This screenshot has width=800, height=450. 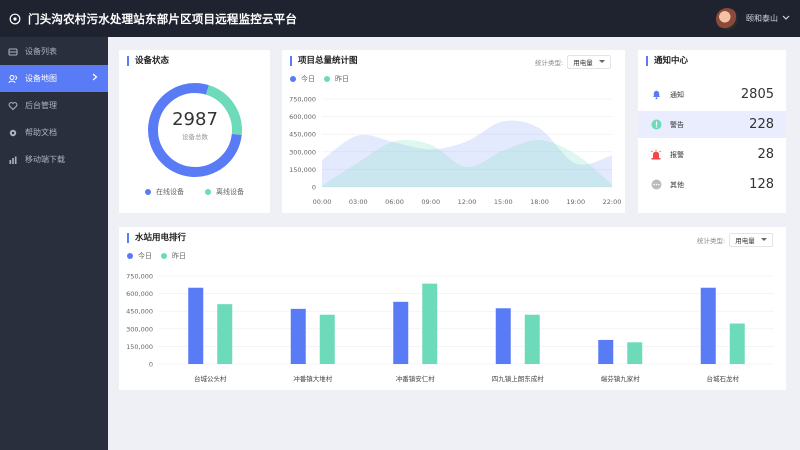 I want to click on bar-chart-icon, so click(x=13, y=160).